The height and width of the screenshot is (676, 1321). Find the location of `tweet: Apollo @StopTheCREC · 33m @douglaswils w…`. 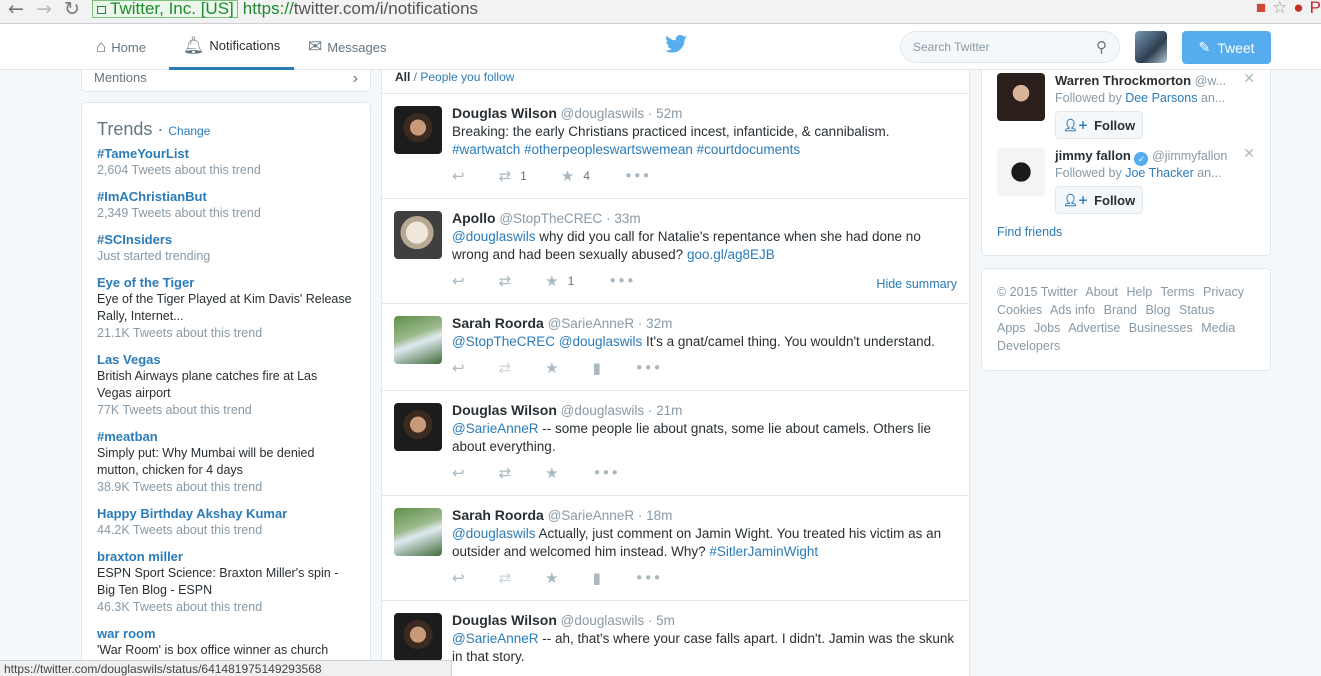

tweet: Apollo @StopTheCREC · 33m @douglaswils w… is located at coordinates (675, 251).